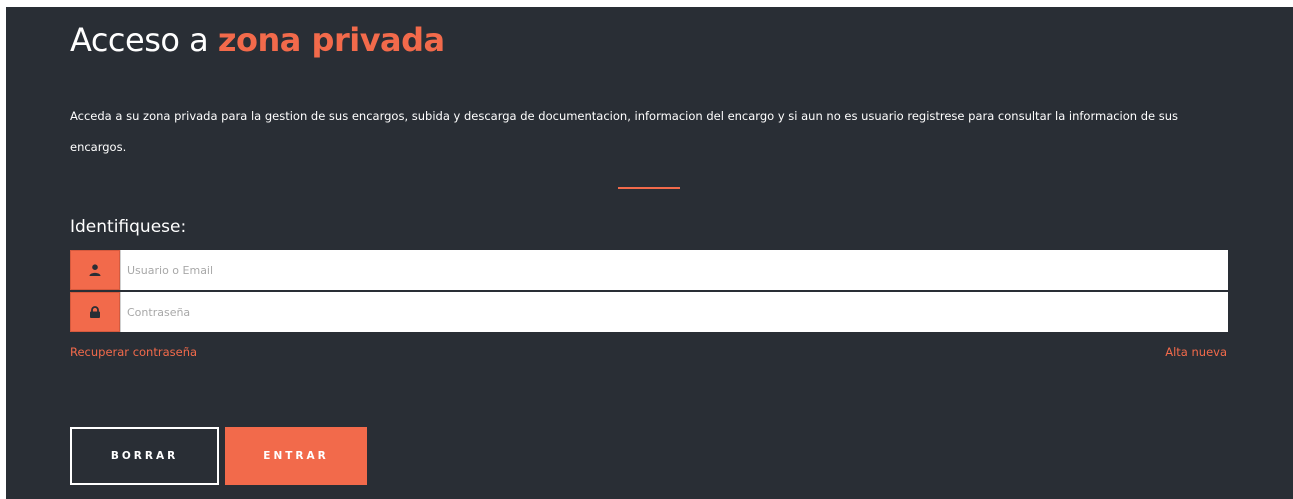 The width and height of the screenshot is (1293, 499). What do you see at coordinates (296, 456) in the screenshot?
I see `submit-button: ENTRAR` at bounding box center [296, 456].